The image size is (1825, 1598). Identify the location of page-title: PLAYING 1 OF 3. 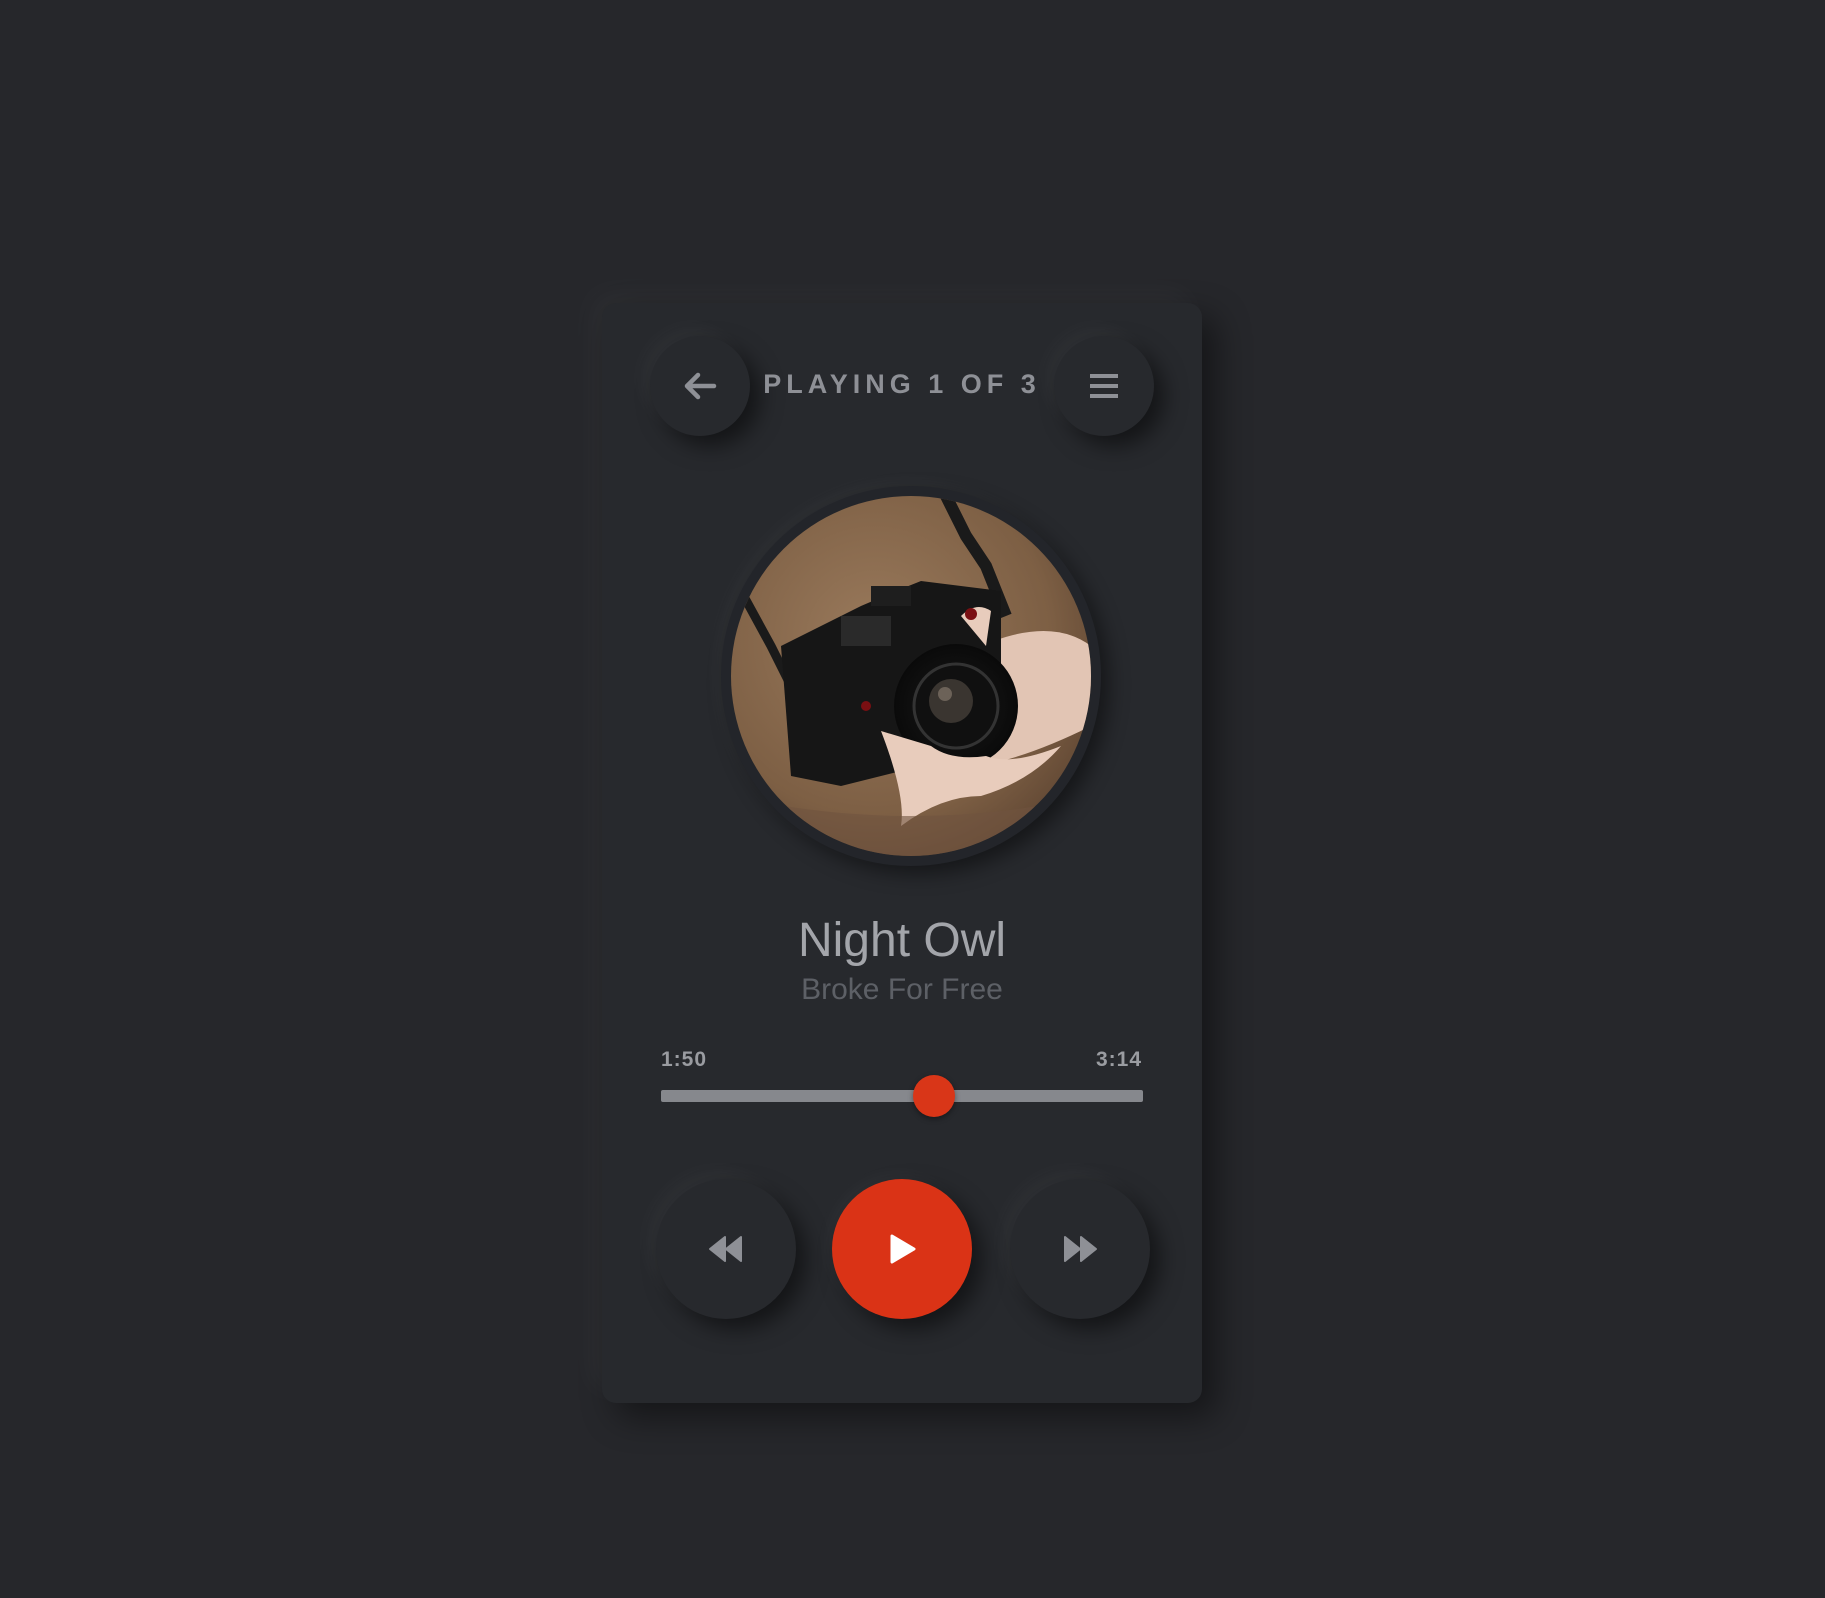
(902, 384).